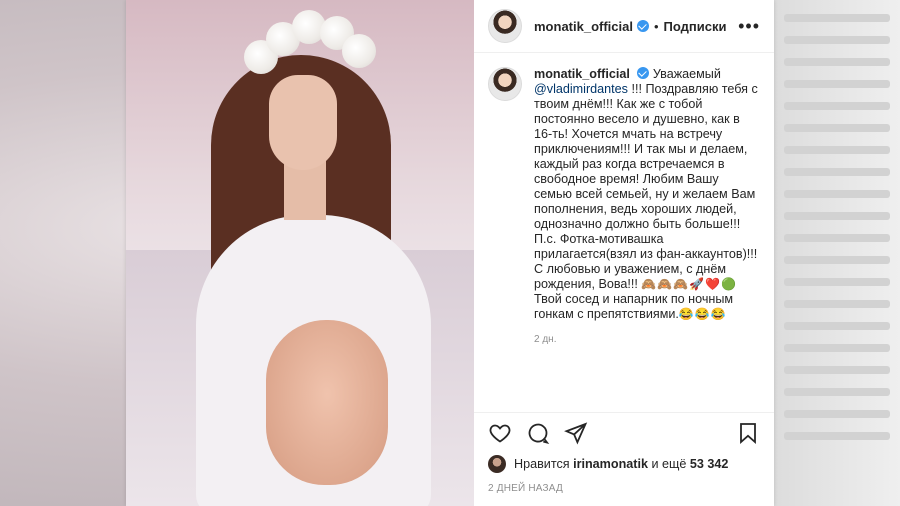  I want to click on emoji-group: 🙈🙈🙈🚀❤️🟢, so click(689, 284).